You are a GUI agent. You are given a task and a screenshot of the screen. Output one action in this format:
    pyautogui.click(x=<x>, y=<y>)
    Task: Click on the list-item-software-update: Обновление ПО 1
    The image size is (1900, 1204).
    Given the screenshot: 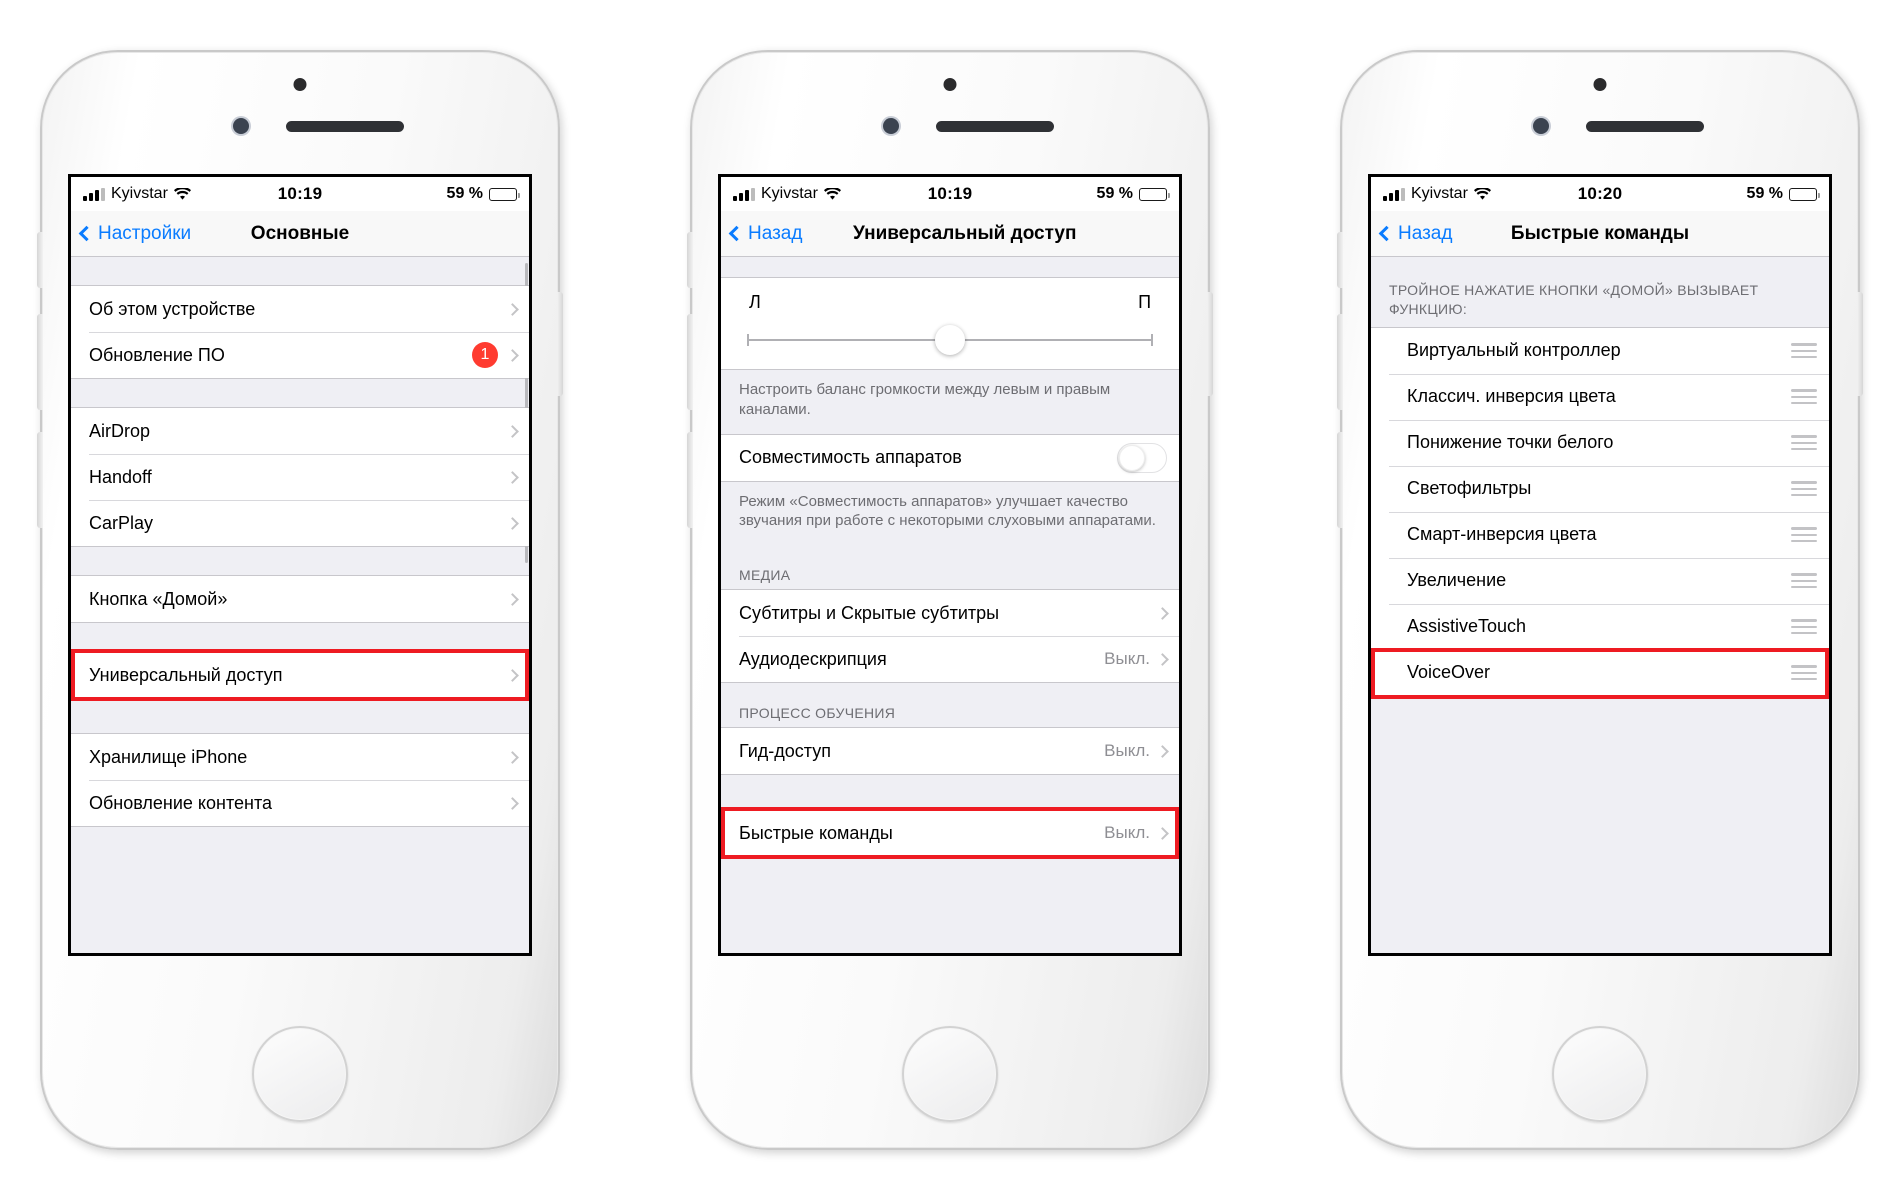 What is the action you would take?
    pyautogui.click(x=300, y=355)
    